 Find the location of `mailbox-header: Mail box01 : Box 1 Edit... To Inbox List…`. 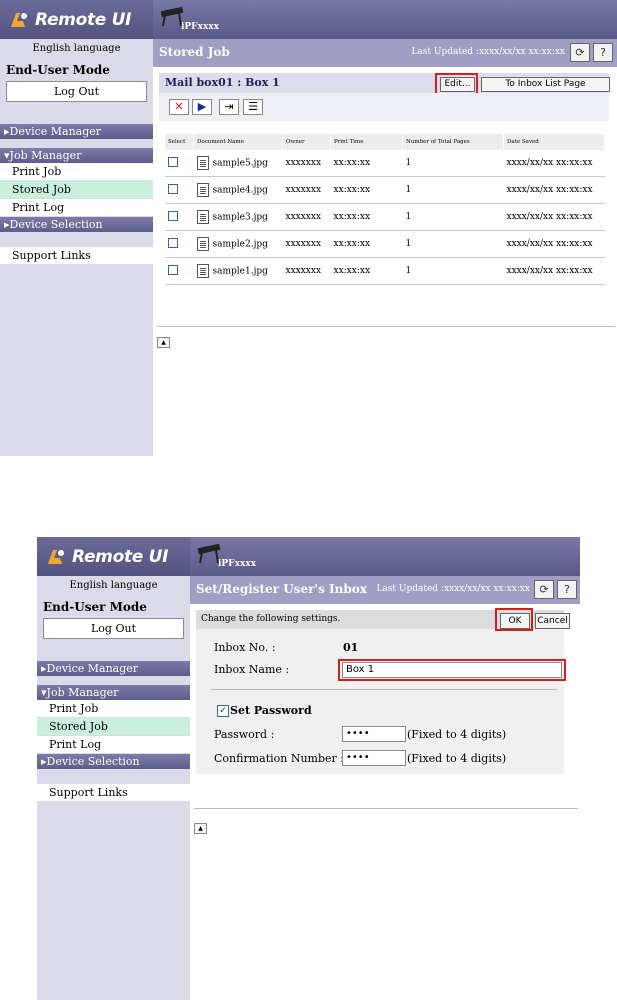

mailbox-header: Mail box01 : Box 1 Edit... To Inbox List… is located at coordinates (384, 84).